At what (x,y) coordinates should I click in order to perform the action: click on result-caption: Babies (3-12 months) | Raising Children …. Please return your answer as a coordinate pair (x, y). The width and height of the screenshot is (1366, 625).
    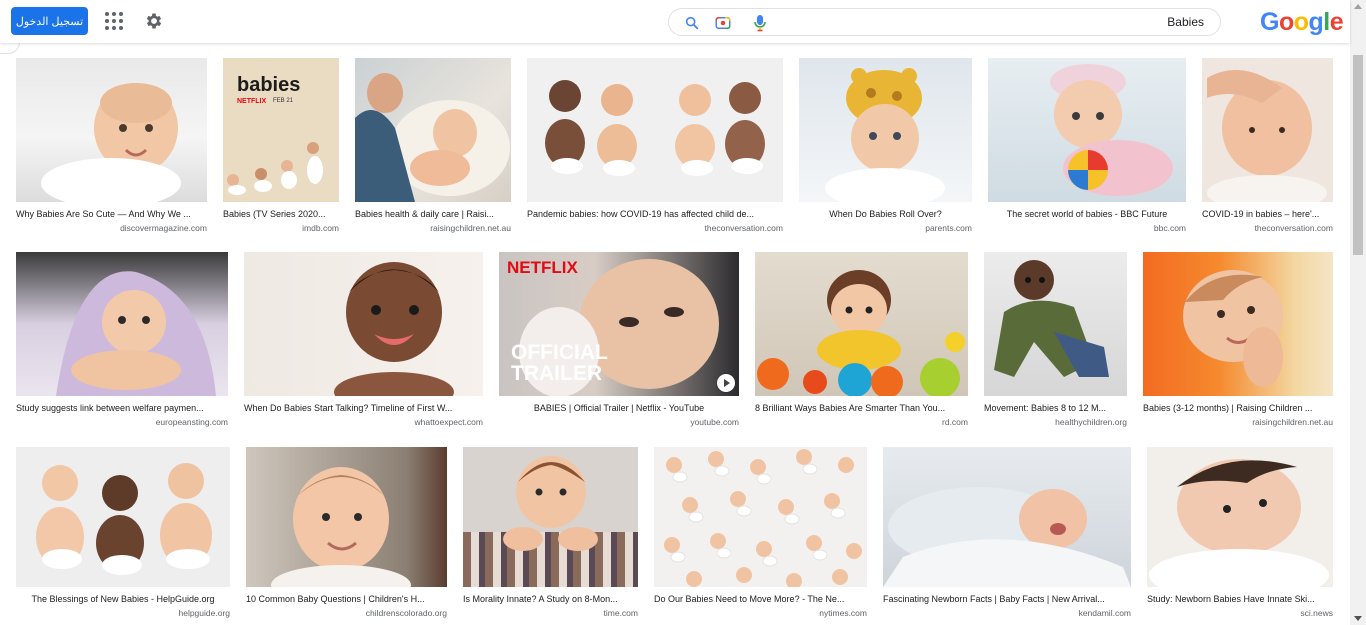
    Looking at the image, I should click on (1238, 408).